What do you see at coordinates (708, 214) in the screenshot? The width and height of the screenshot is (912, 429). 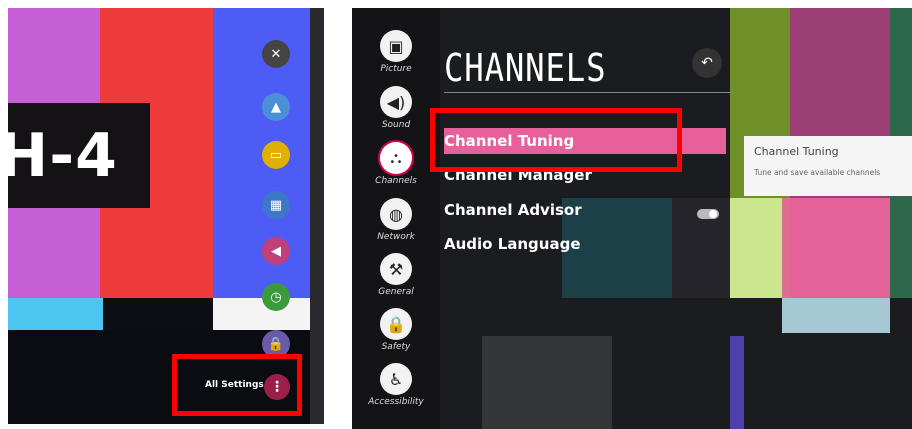 I see `channel-advisor-toggle` at bounding box center [708, 214].